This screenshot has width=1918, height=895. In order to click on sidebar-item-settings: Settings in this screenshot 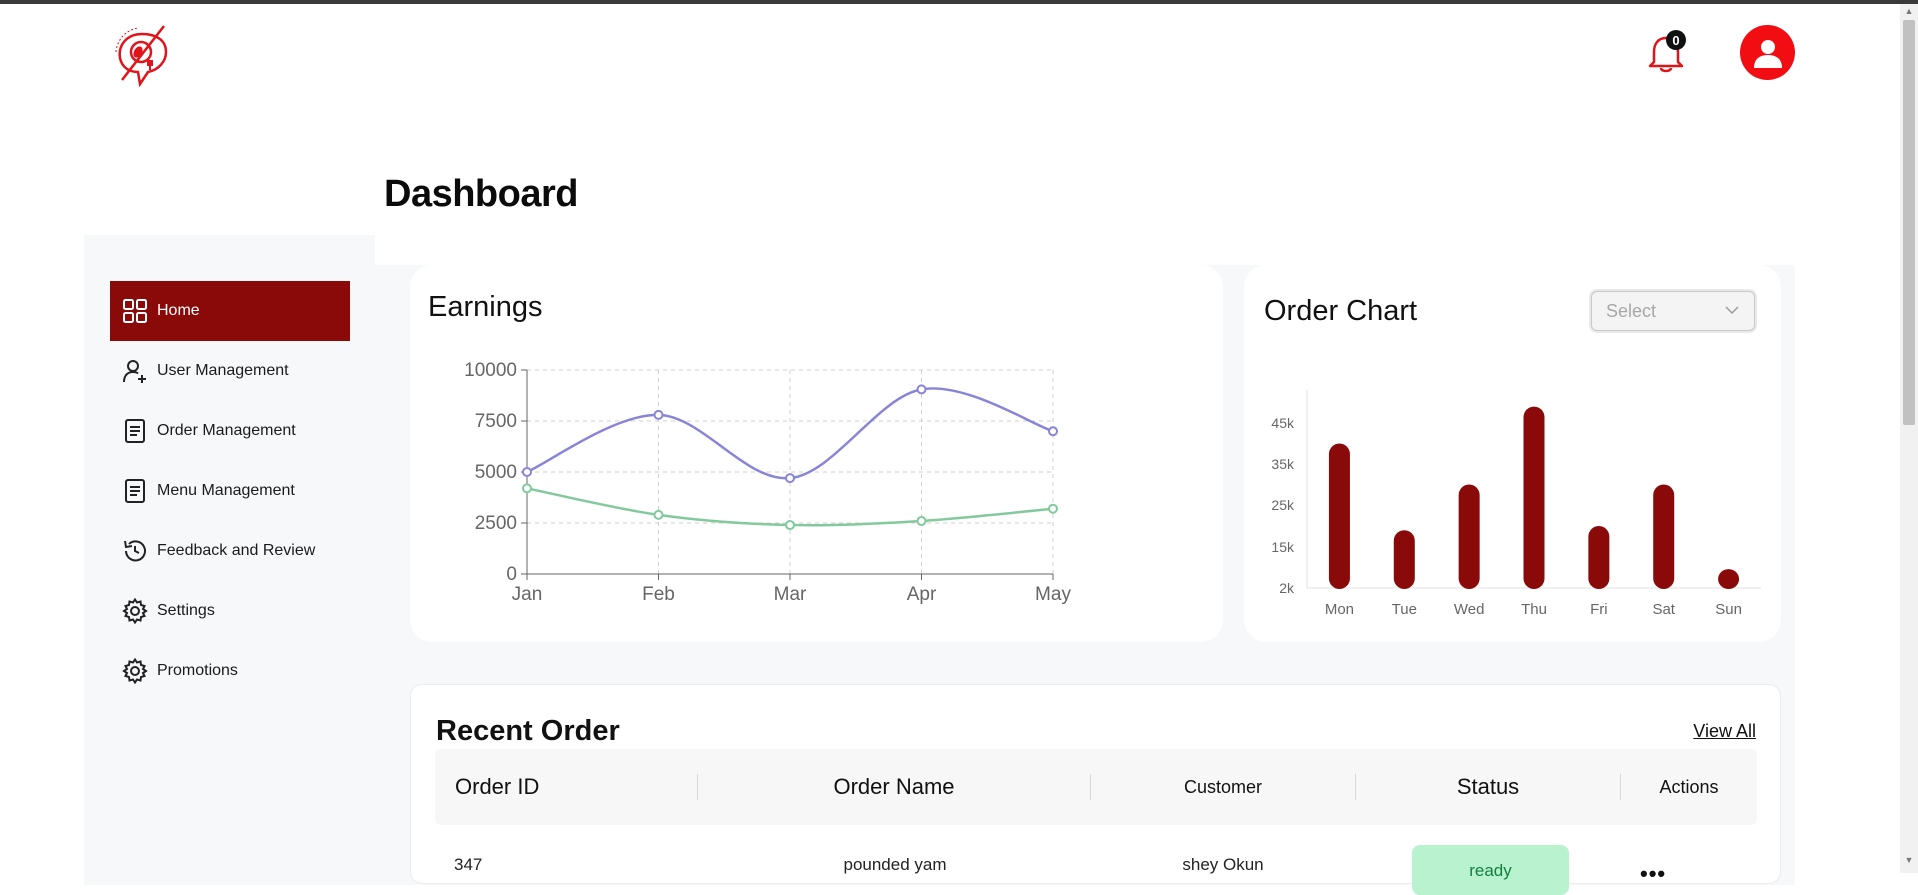, I will do `click(230, 611)`.